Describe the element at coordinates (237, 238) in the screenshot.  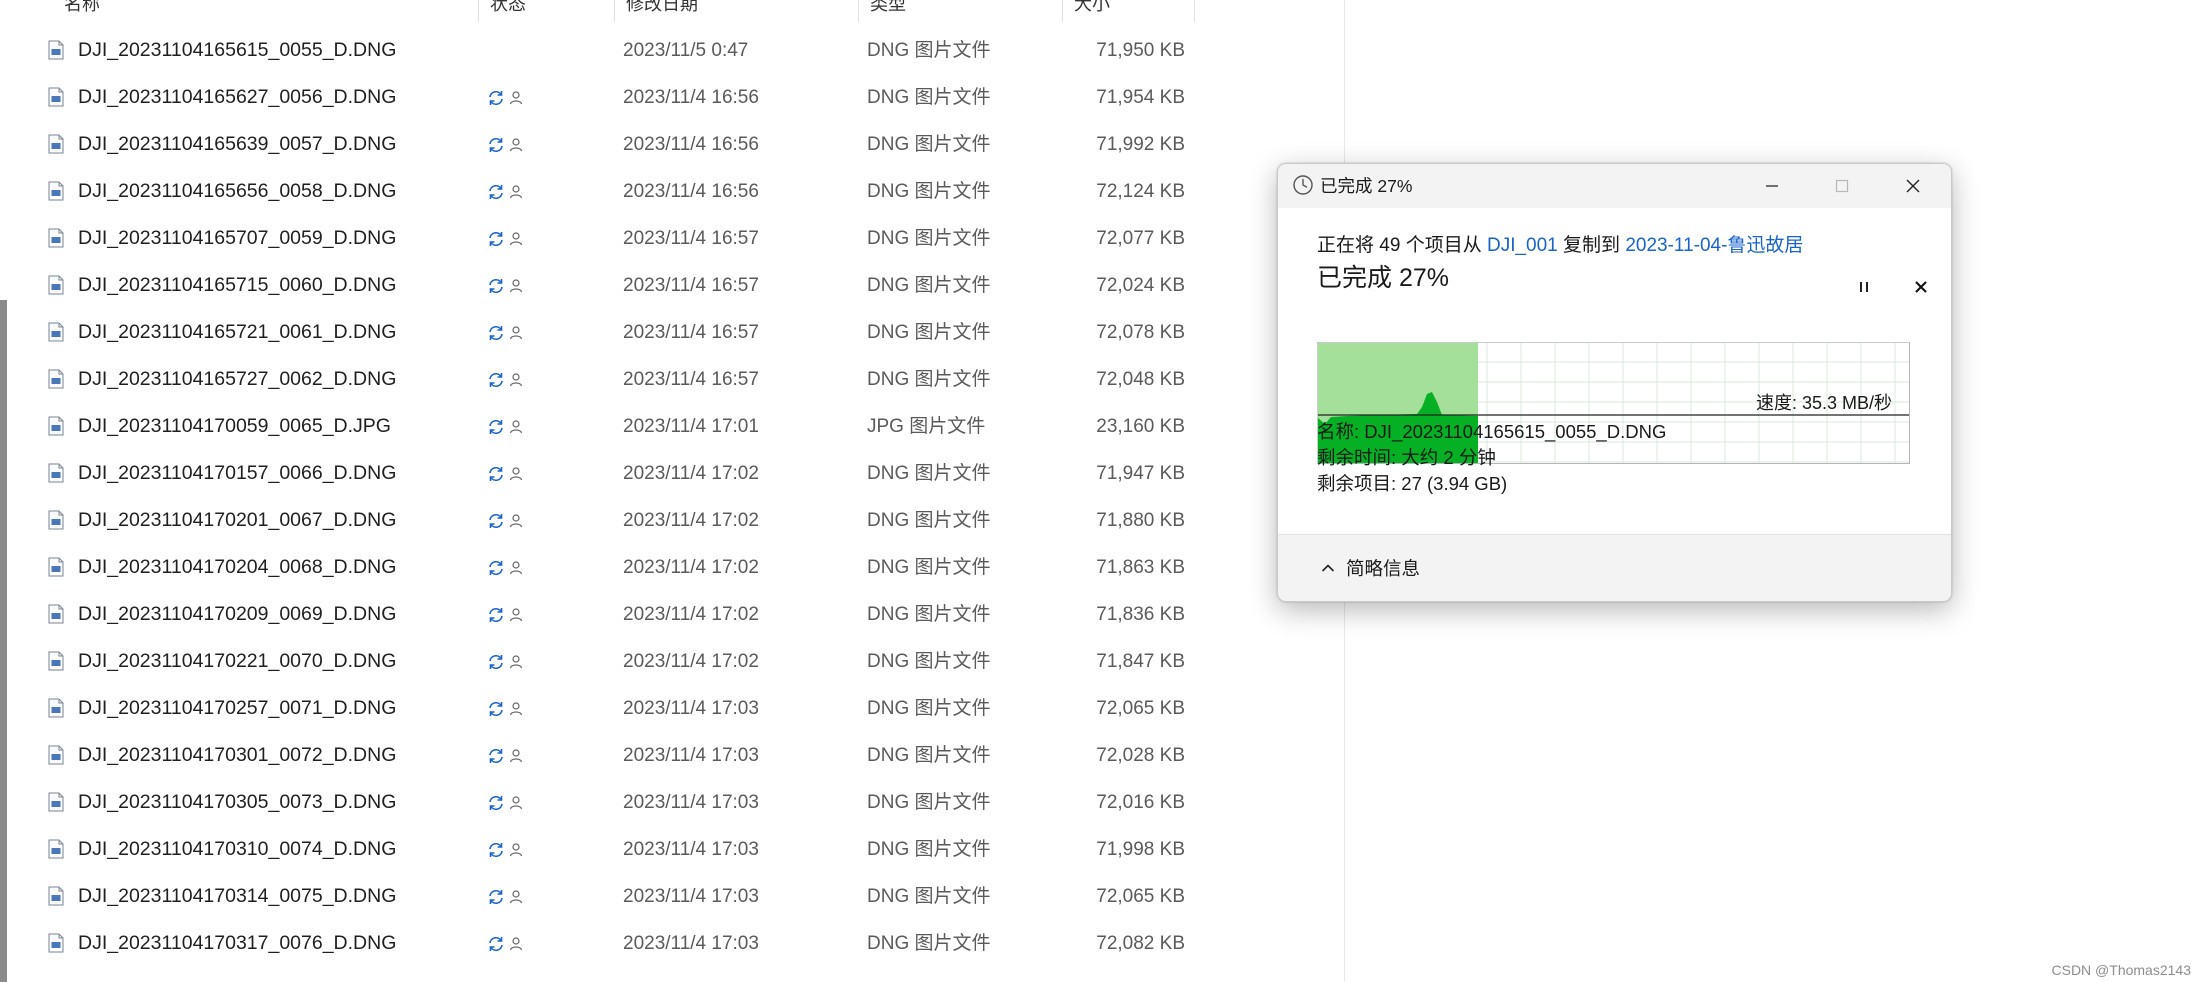
I see `file-name: DJI_20231104165707_0059_D.DNG` at that location.